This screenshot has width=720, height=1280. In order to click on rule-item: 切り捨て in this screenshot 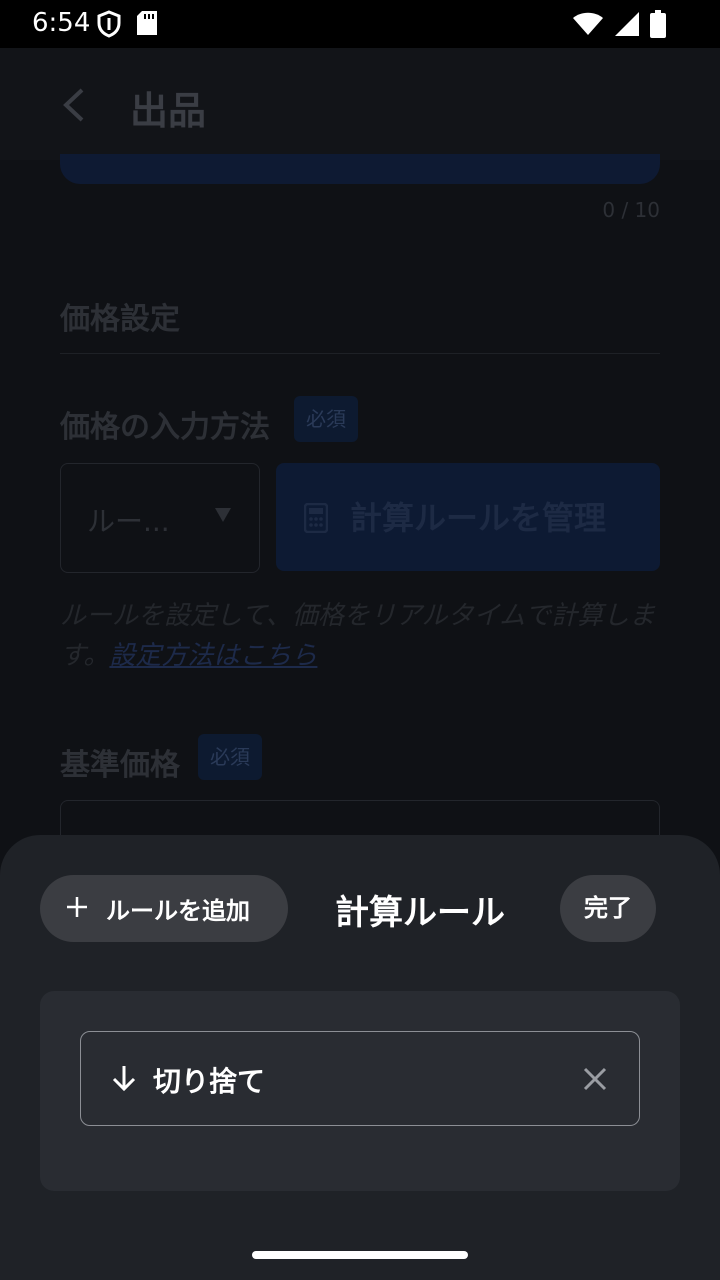, I will do `click(360, 1078)`.